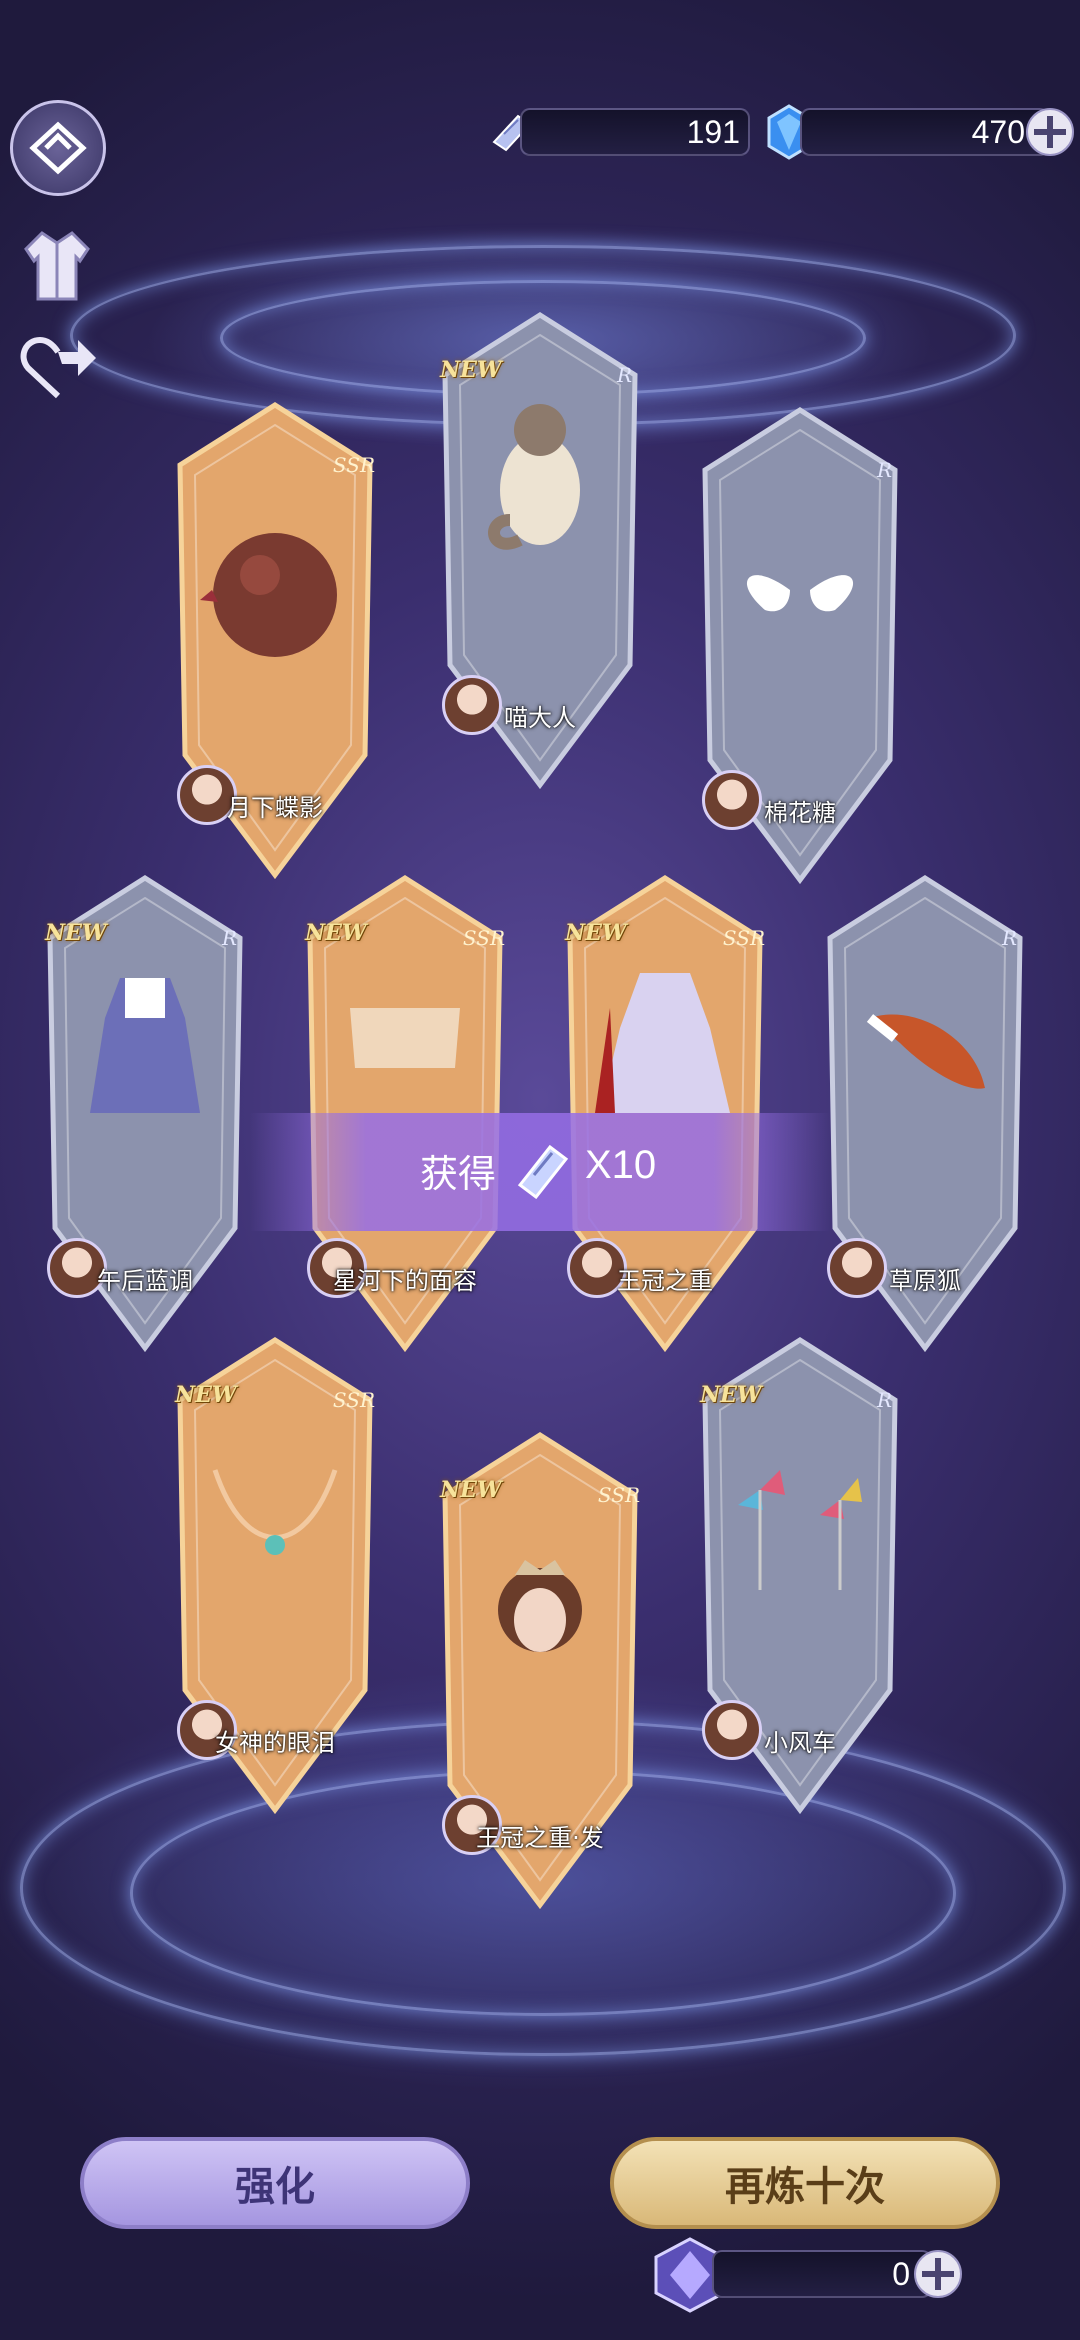  Describe the element at coordinates (275, 2187) in the screenshot. I see `enhance-label: 强化` at that location.